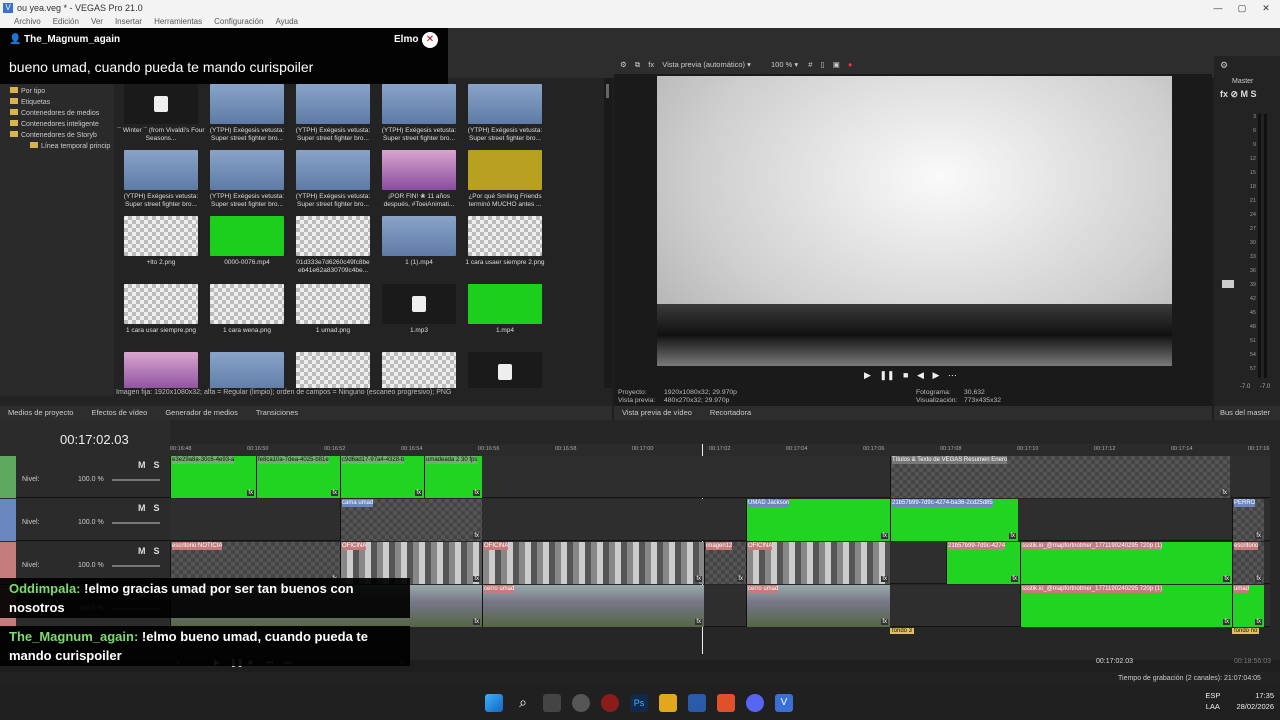 This screenshot has height=720, width=1280. Describe the element at coordinates (867, 375) in the screenshot. I see `play-icon: ▶` at that location.